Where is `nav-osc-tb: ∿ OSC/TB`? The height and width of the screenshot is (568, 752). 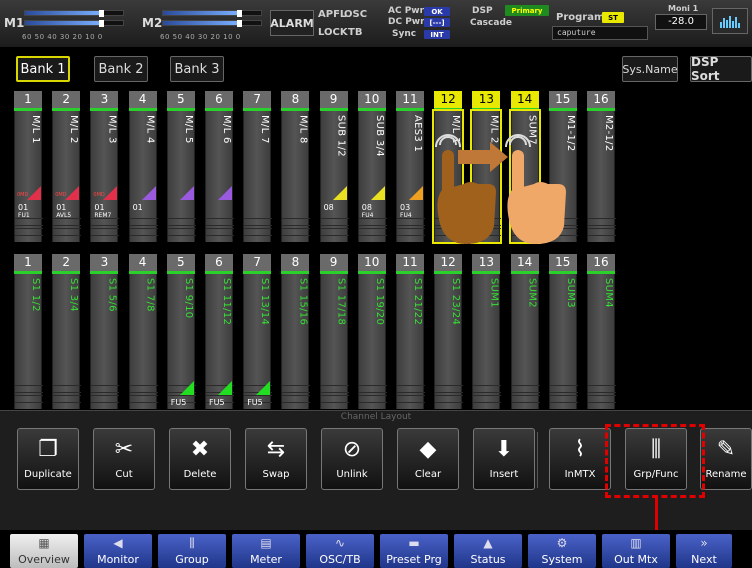
nav-osc-tb: ∿ OSC/TB is located at coordinates (340, 551).